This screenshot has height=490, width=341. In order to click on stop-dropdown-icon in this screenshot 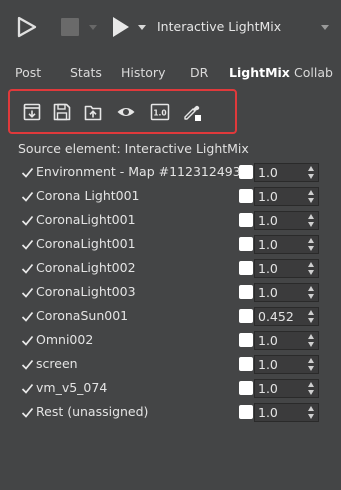, I will do `click(93, 27)`.